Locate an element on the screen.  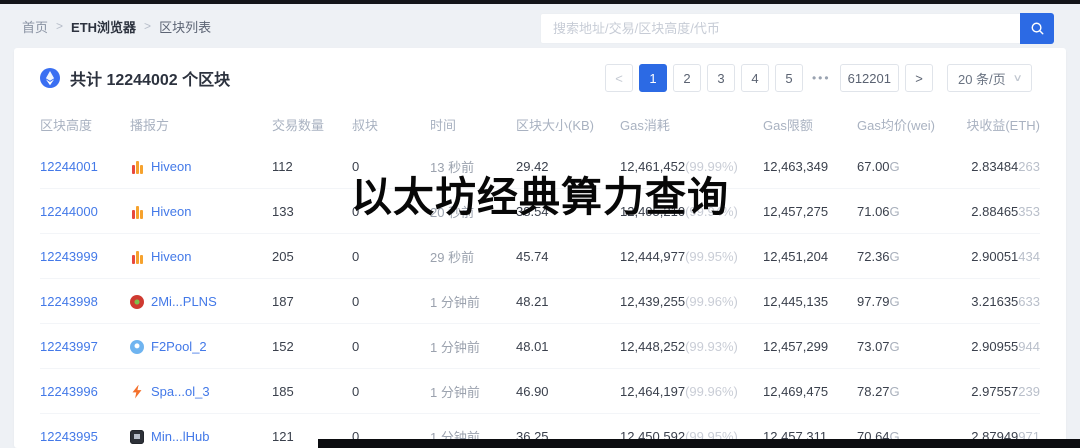
block-time: 29 秒前 is located at coordinates (473, 256).